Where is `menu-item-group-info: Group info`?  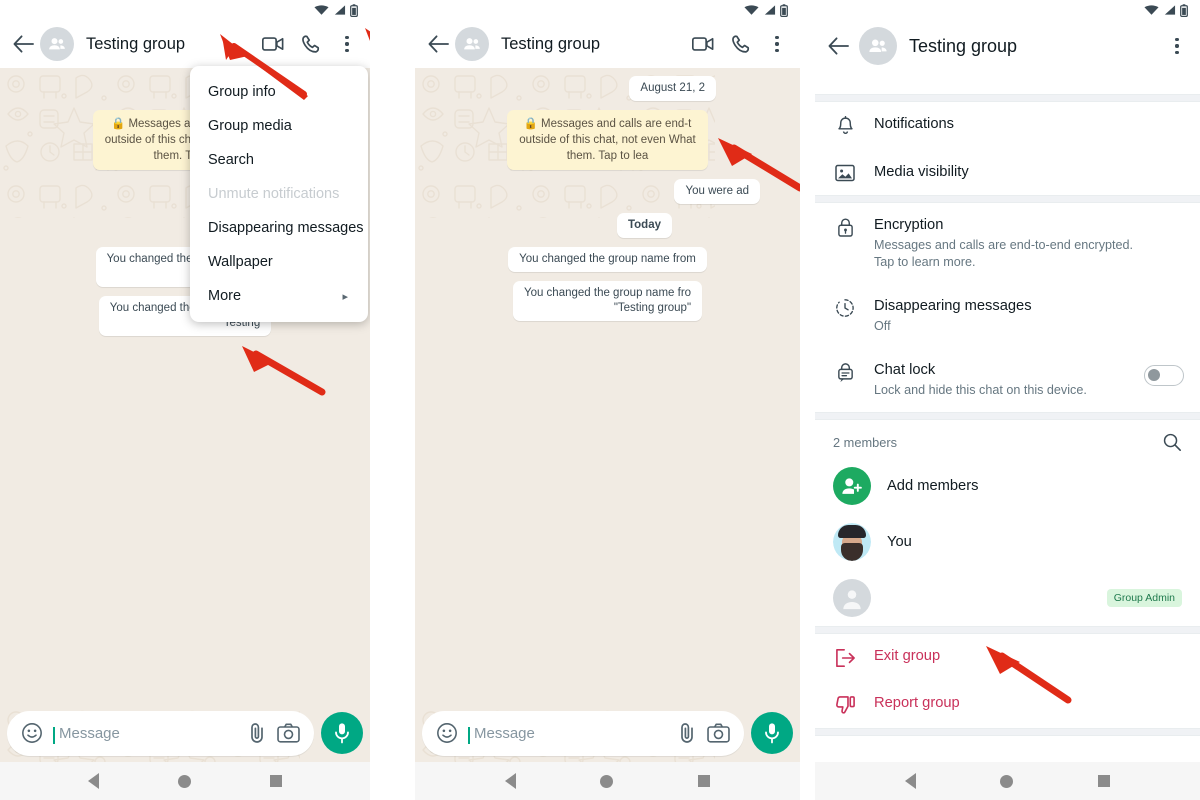
menu-item-group-info: Group info is located at coordinates (279, 92).